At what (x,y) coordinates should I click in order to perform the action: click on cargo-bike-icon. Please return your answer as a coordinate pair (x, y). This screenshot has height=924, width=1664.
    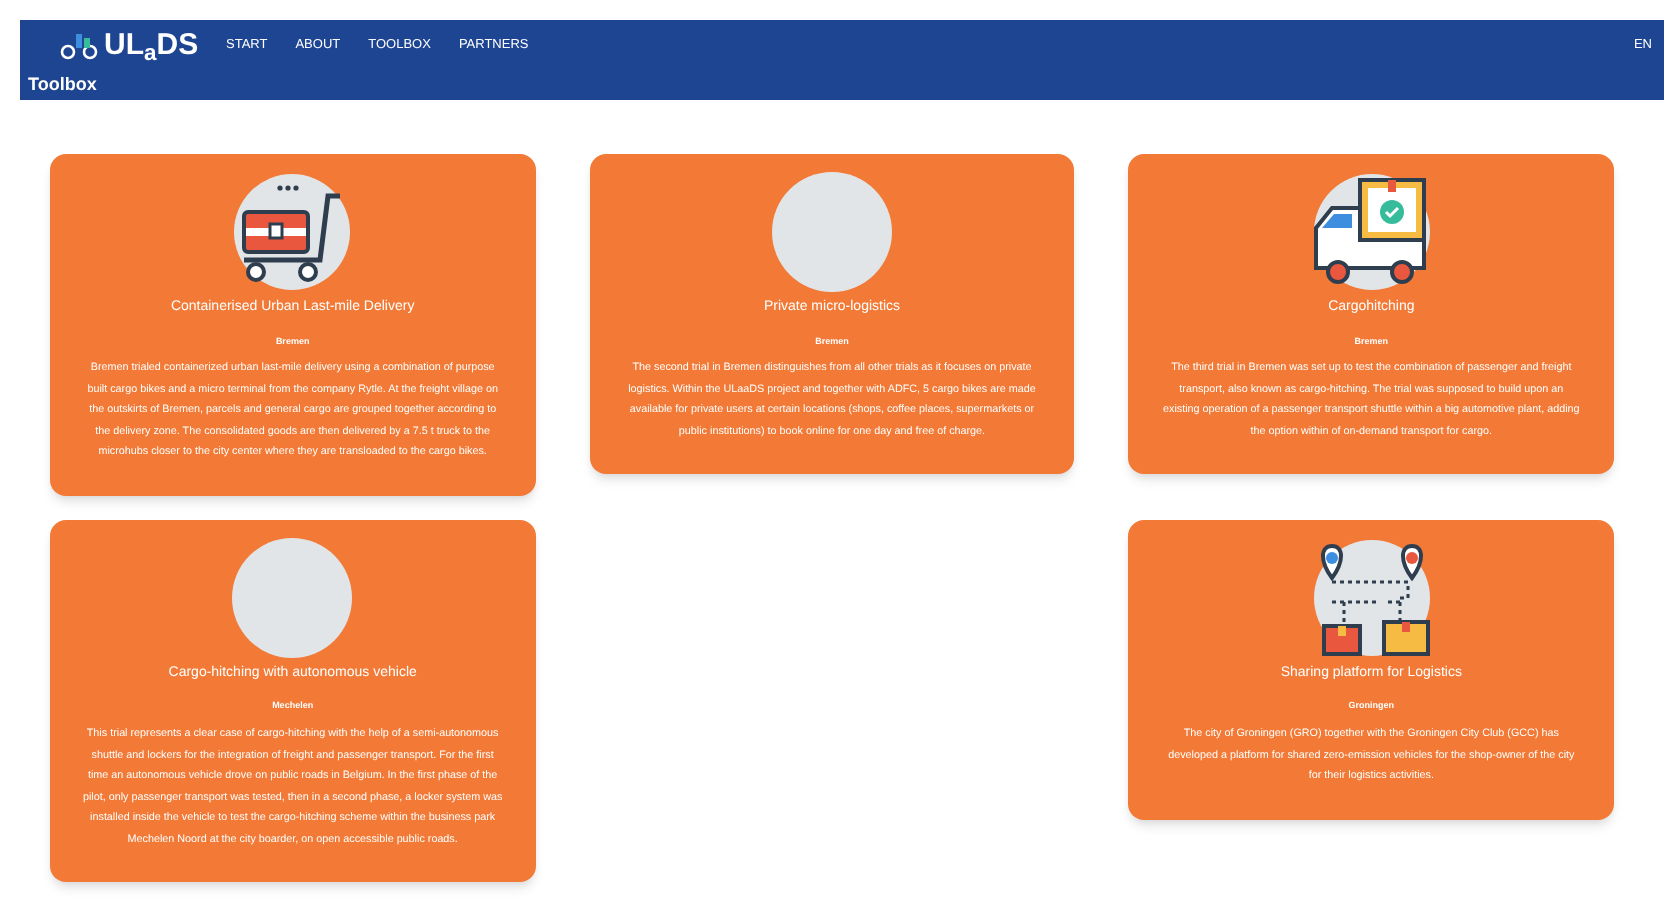
    Looking at the image, I should click on (80, 45).